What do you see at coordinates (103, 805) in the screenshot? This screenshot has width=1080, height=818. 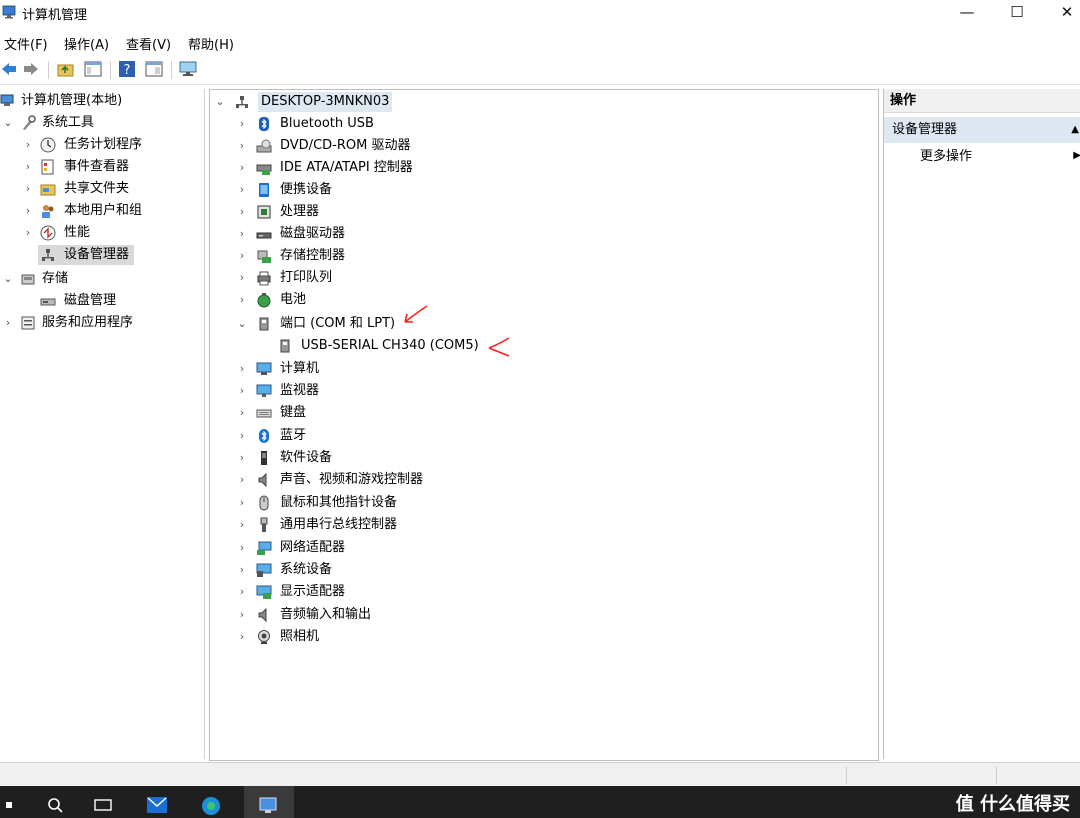 I see `task-view-icon` at bounding box center [103, 805].